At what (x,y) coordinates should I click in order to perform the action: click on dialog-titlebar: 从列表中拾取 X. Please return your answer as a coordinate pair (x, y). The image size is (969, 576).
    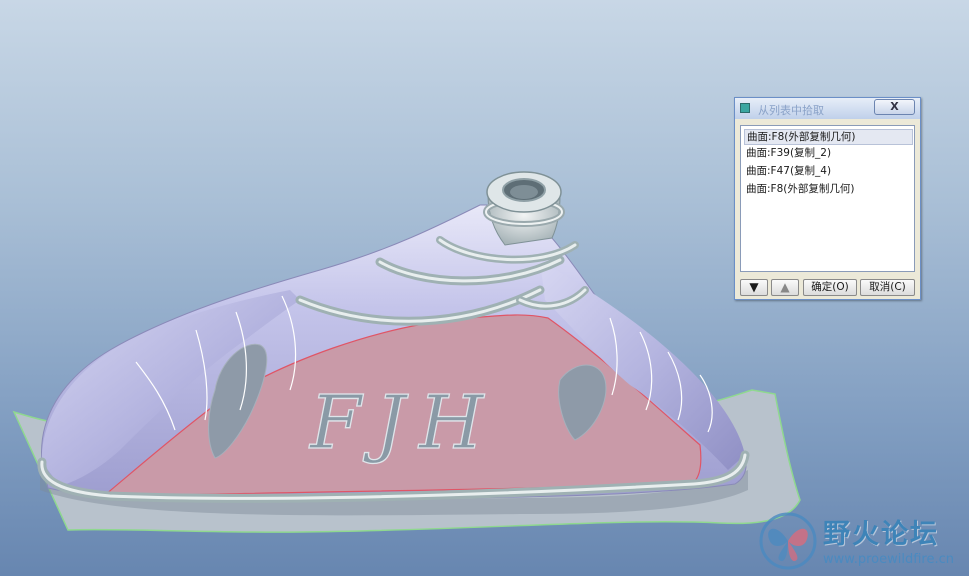
    Looking at the image, I should click on (827, 108).